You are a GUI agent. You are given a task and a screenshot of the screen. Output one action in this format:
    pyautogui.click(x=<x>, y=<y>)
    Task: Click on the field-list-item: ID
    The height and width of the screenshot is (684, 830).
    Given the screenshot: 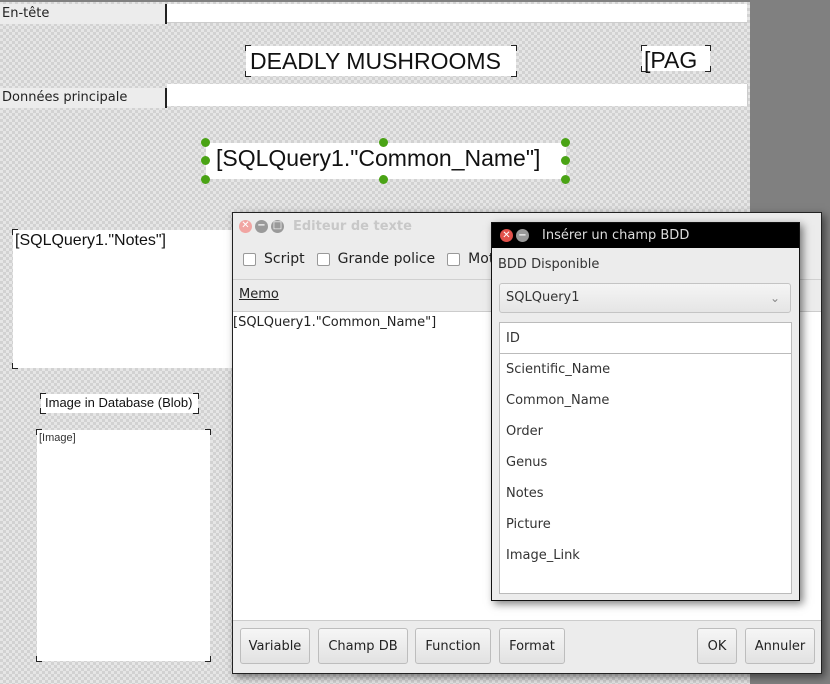 What is the action you would take?
    pyautogui.click(x=645, y=338)
    